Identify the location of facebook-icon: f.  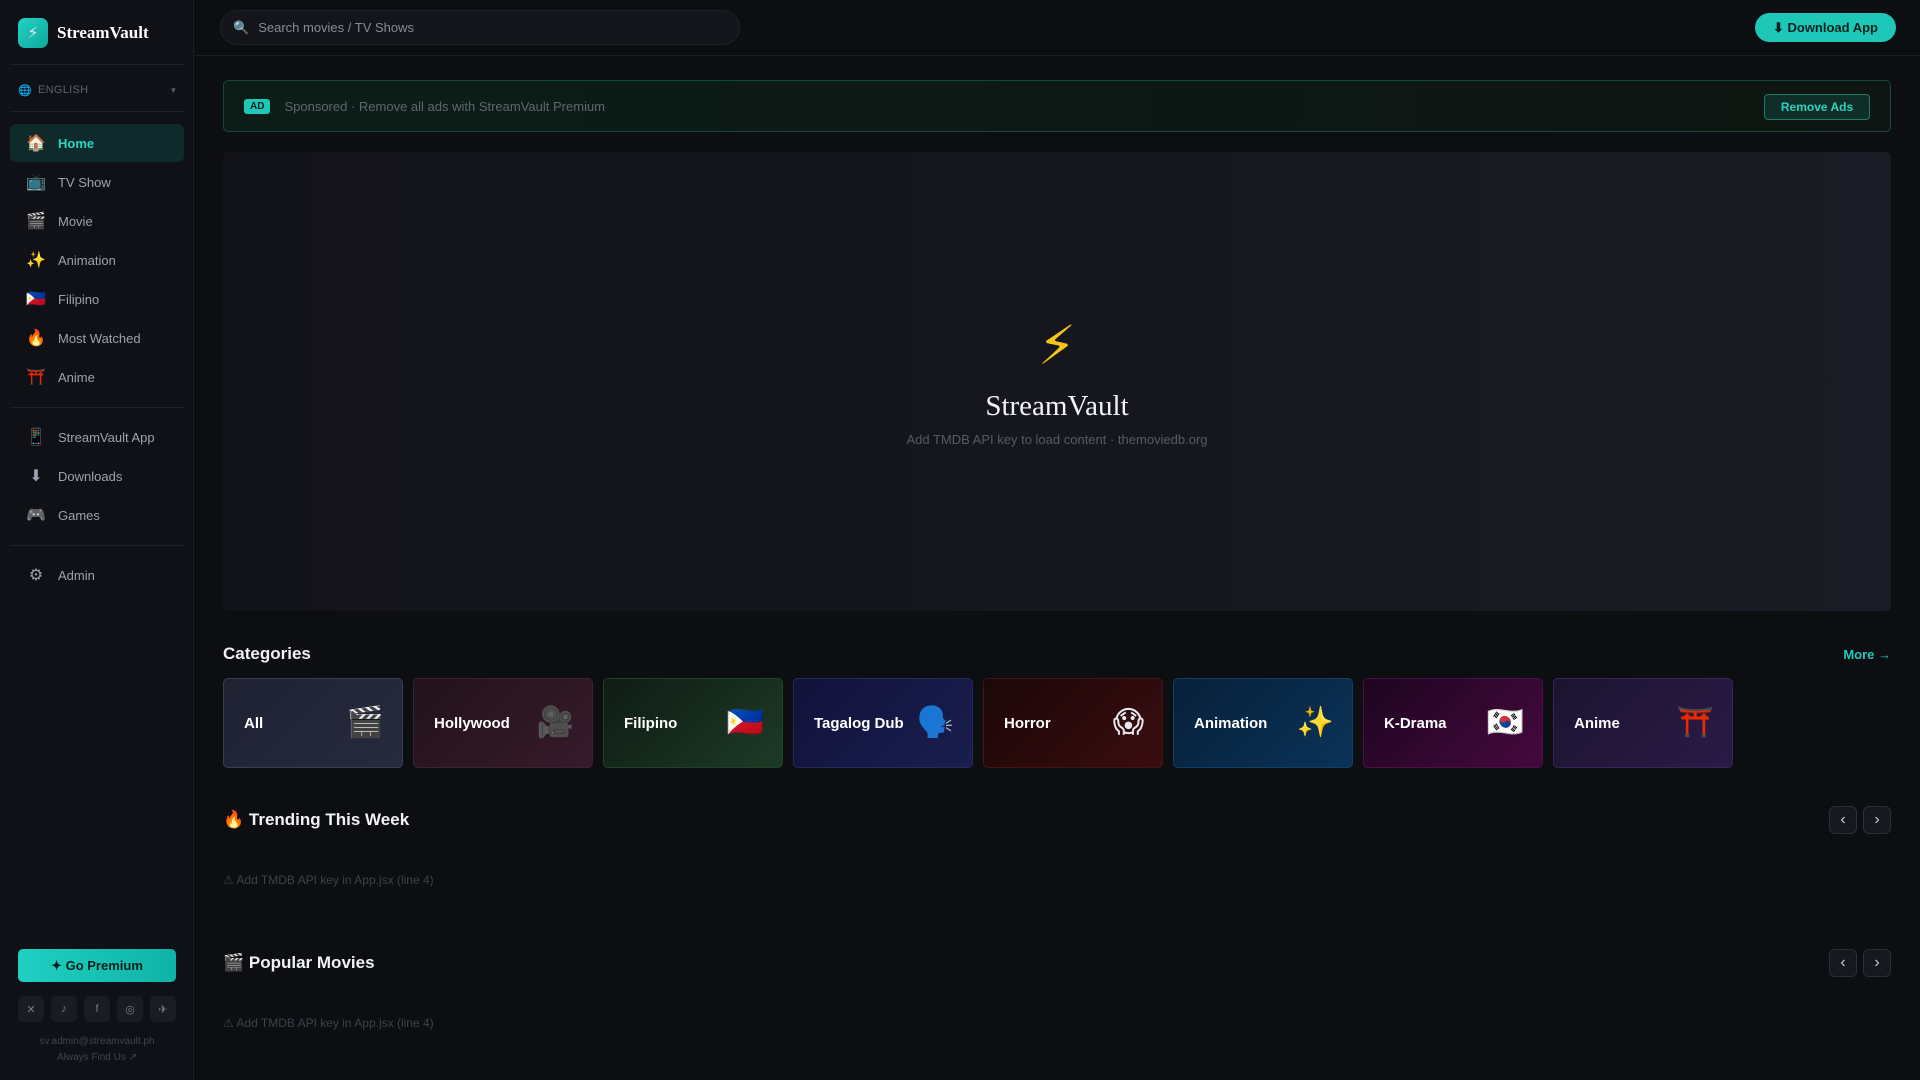
(97, 1009).